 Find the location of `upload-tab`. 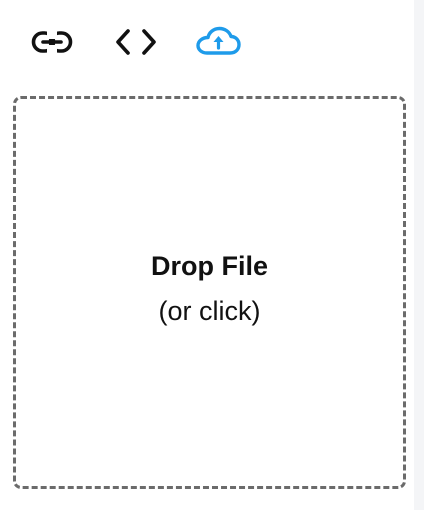

upload-tab is located at coordinates (218, 42).